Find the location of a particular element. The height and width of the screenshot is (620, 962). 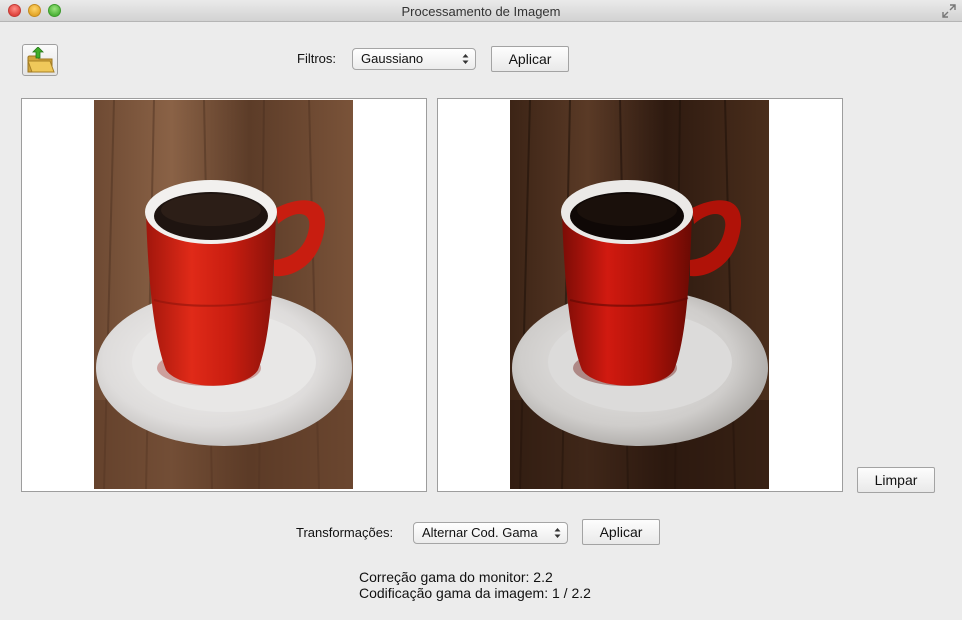

filters-label: Filtros: is located at coordinates (316, 58).